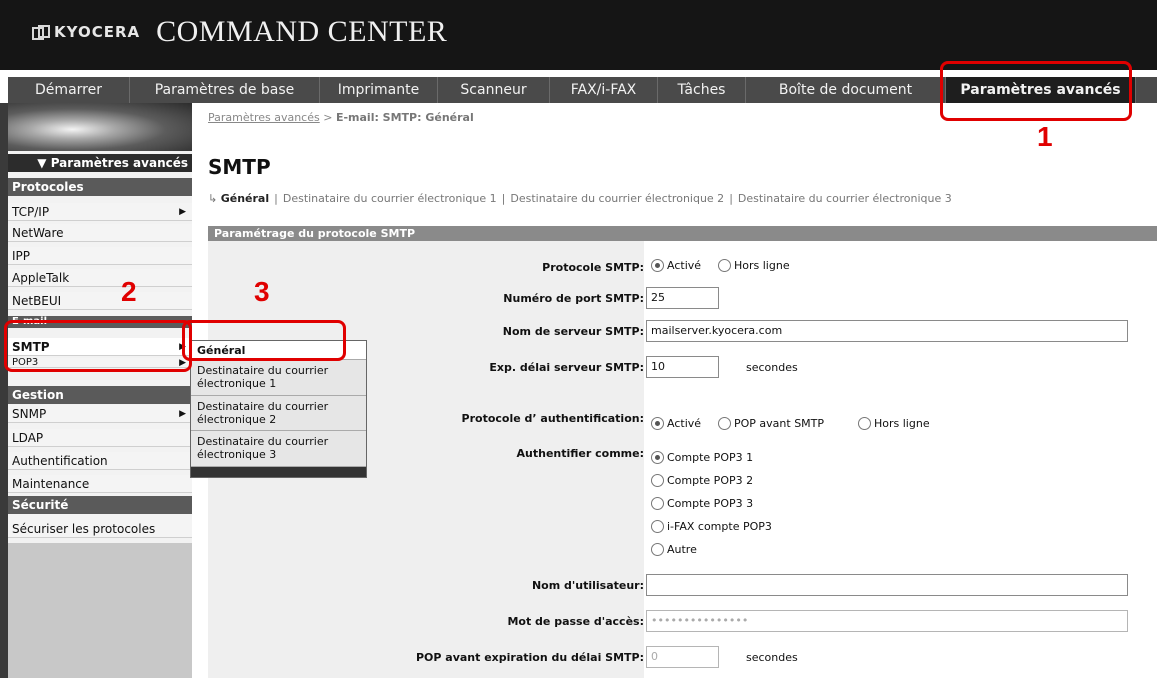 The image size is (1157, 678). What do you see at coordinates (772, 657) in the screenshot?
I see `pop-before-smtp-timeout-unit: secondes` at bounding box center [772, 657].